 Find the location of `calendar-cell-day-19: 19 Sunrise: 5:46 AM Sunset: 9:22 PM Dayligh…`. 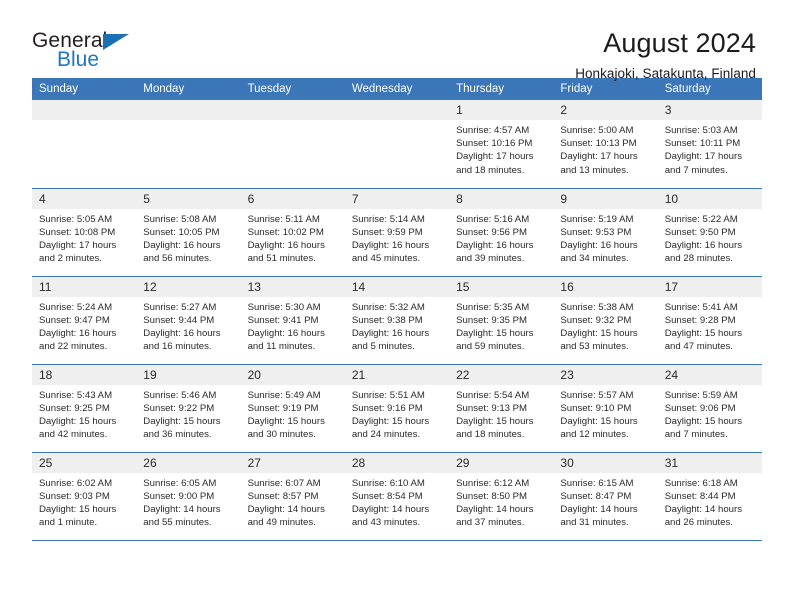

calendar-cell-day-19: 19 Sunrise: 5:46 AM Sunset: 9:22 PM Dayligh… is located at coordinates (188, 407).